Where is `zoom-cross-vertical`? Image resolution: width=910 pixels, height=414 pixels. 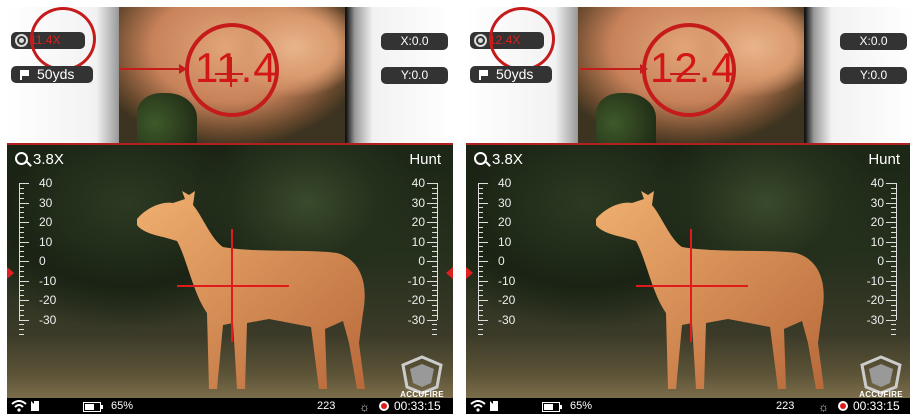
zoom-cross-vertical is located at coordinates (231, 72).